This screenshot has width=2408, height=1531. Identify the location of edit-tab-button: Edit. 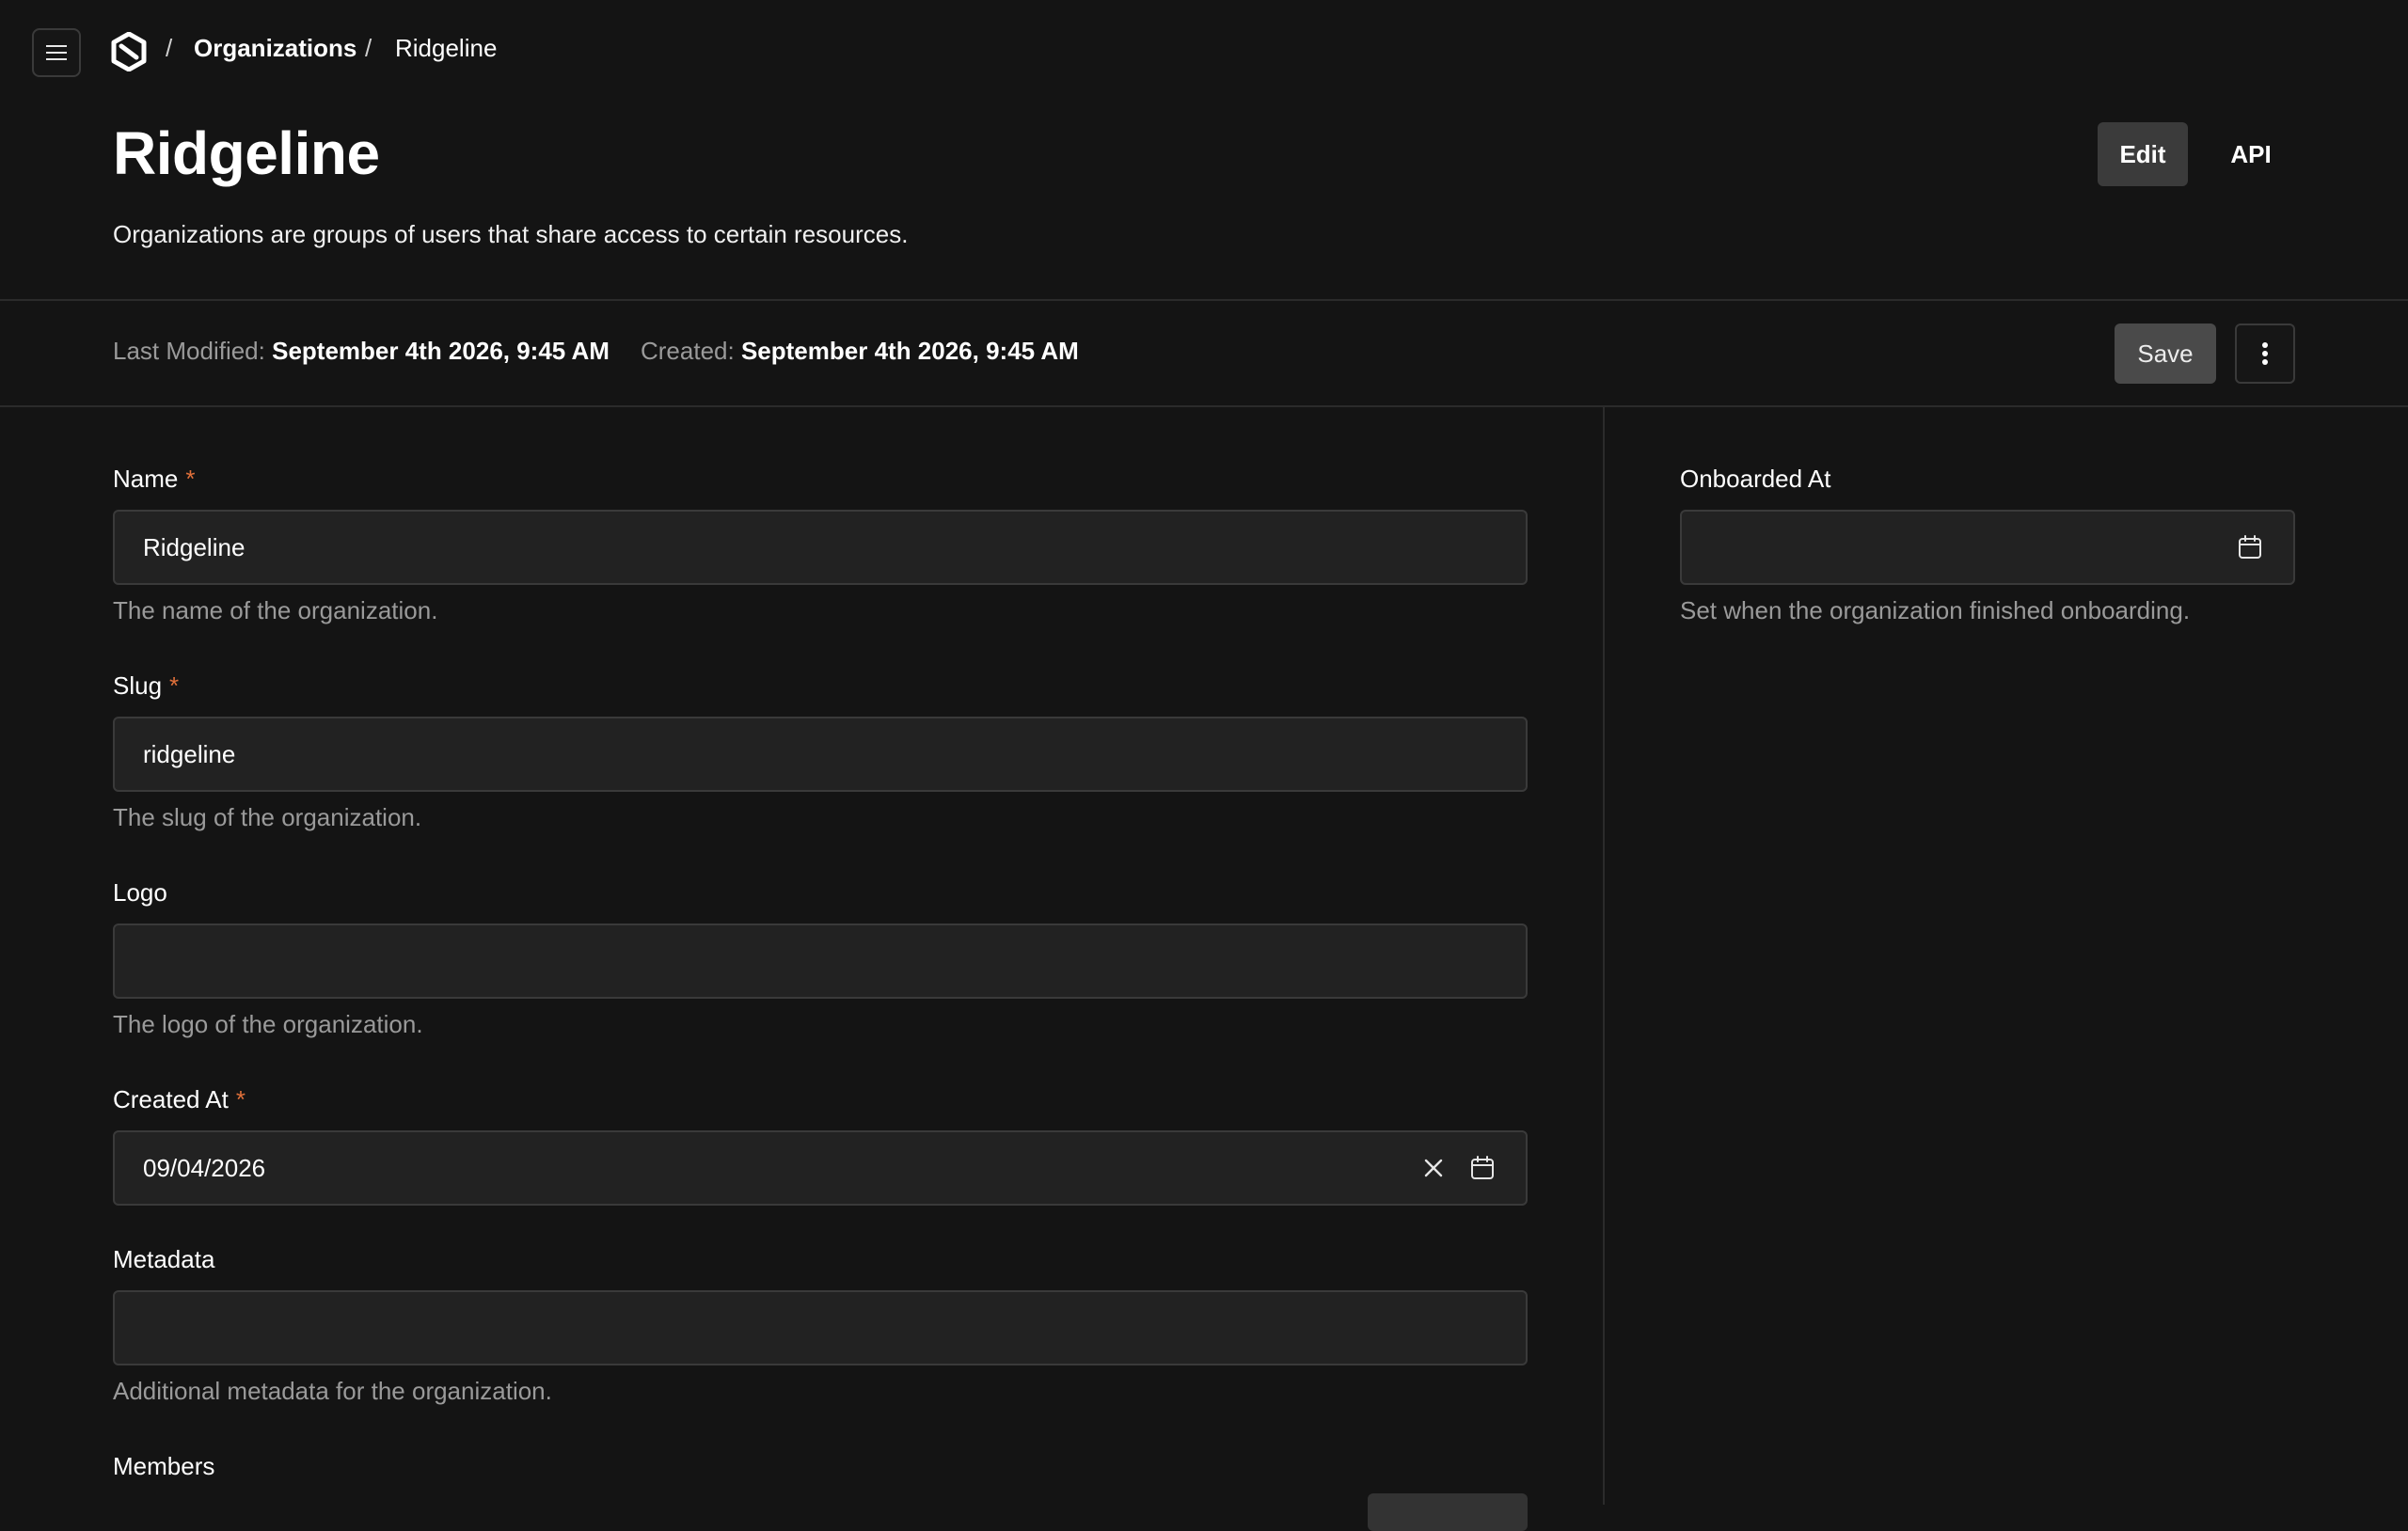
(2143, 154).